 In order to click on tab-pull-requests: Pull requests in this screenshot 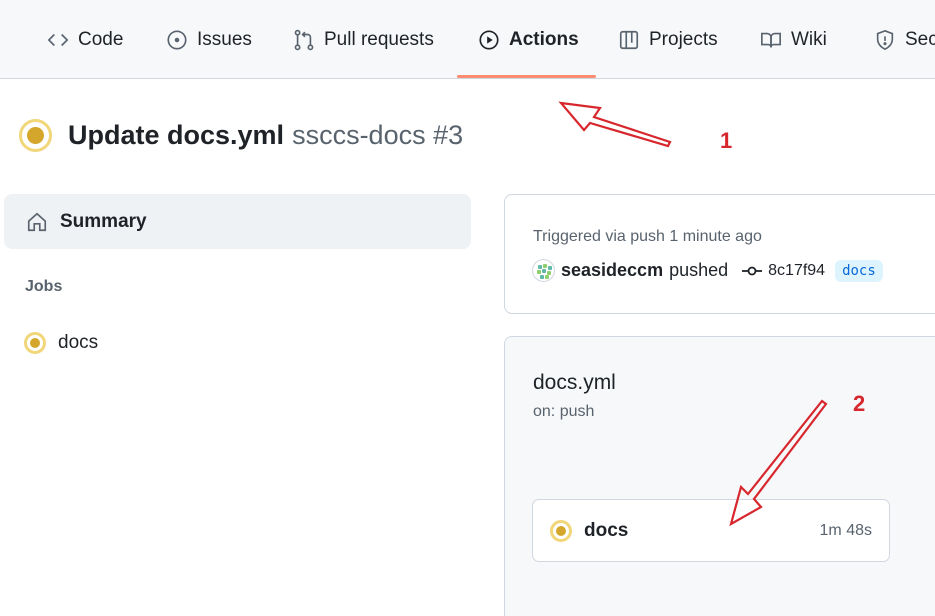, I will do `click(363, 39)`.